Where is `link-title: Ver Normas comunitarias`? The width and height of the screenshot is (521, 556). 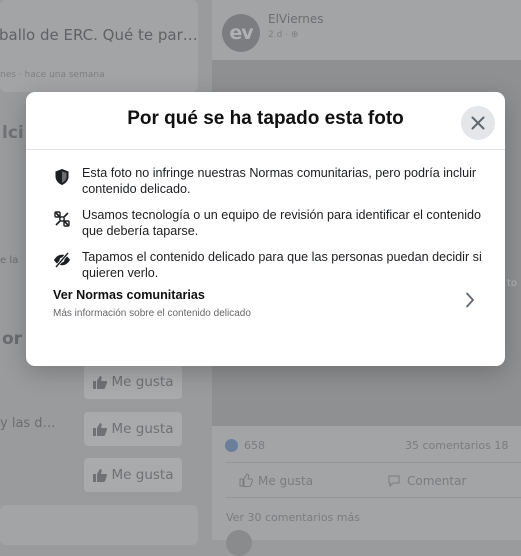
link-title: Ver Normas comunitarias is located at coordinates (129, 295).